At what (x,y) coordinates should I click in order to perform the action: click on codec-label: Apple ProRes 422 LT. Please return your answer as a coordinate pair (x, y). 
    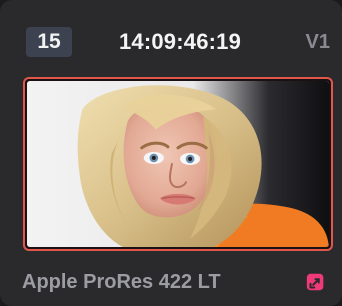
    Looking at the image, I should click on (121, 282).